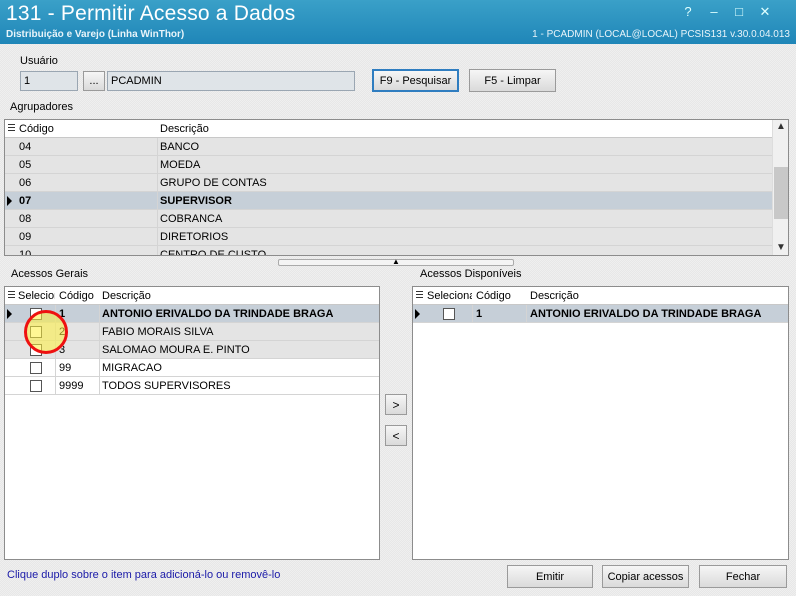  What do you see at coordinates (388, 165) in the screenshot?
I see `table-row: 05 MOEDA` at bounding box center [388, 165].